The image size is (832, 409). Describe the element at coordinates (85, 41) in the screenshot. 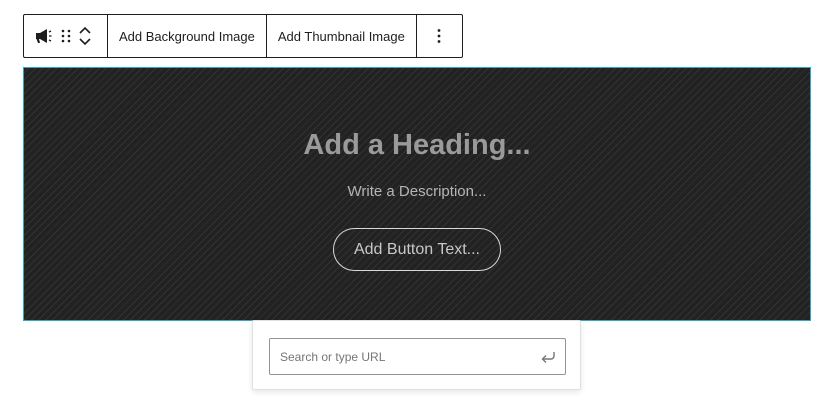

I see `chevron-down-icon` at that location.